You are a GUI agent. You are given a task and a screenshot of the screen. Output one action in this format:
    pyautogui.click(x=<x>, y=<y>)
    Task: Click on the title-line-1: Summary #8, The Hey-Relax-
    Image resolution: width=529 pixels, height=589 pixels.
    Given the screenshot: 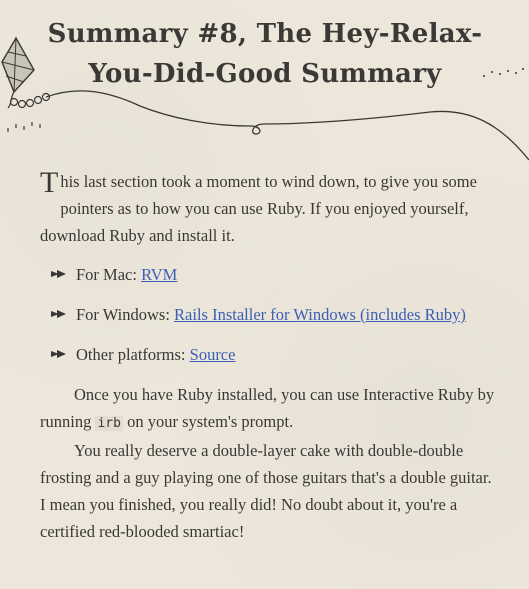 What is the action you would take?
    pyautogui.click(x=265, y=34)
    